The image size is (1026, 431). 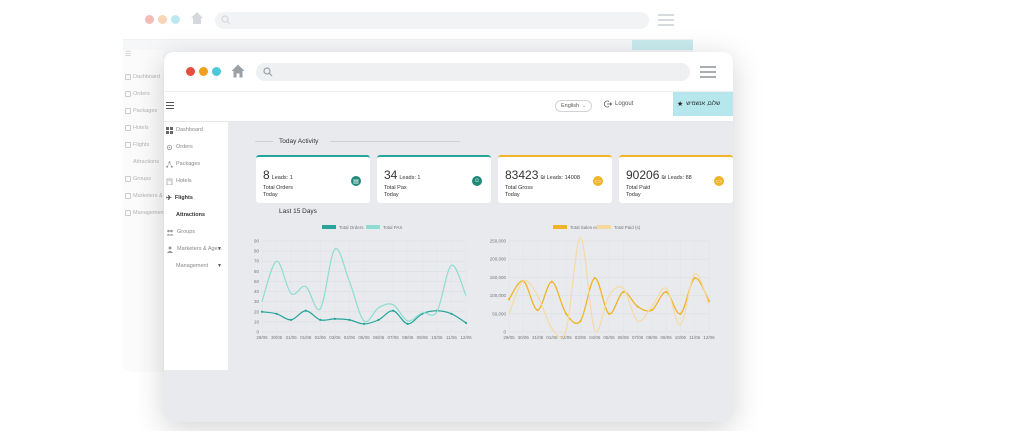 I want to click on sidebar-item-packages: Packages, so click(x=196, y=164).